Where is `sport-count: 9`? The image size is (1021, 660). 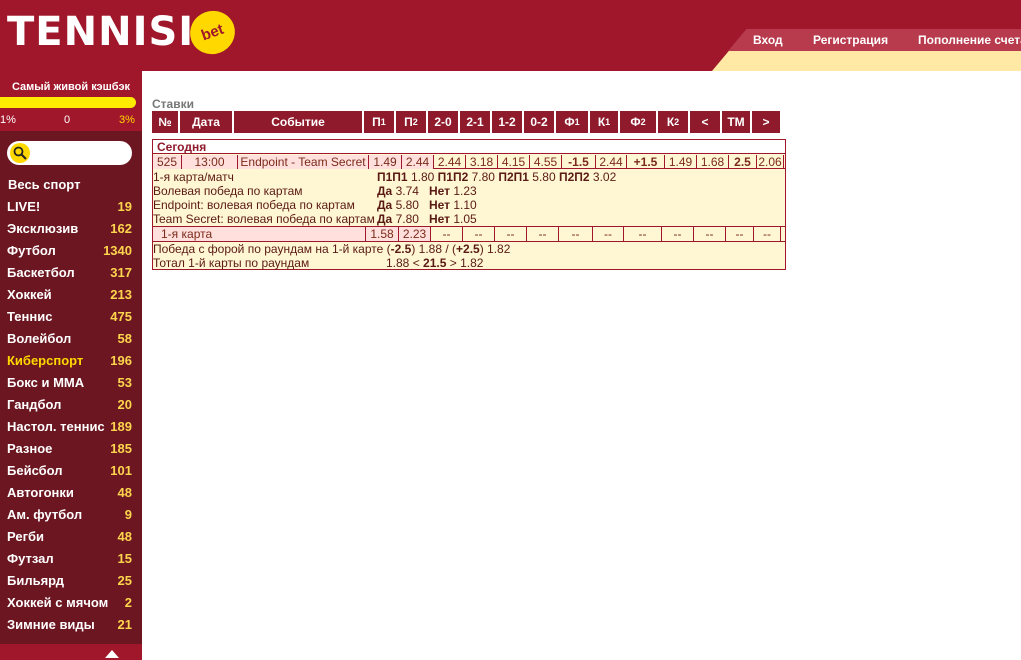
sport-count: 9 is located at coordinates (128, 514).